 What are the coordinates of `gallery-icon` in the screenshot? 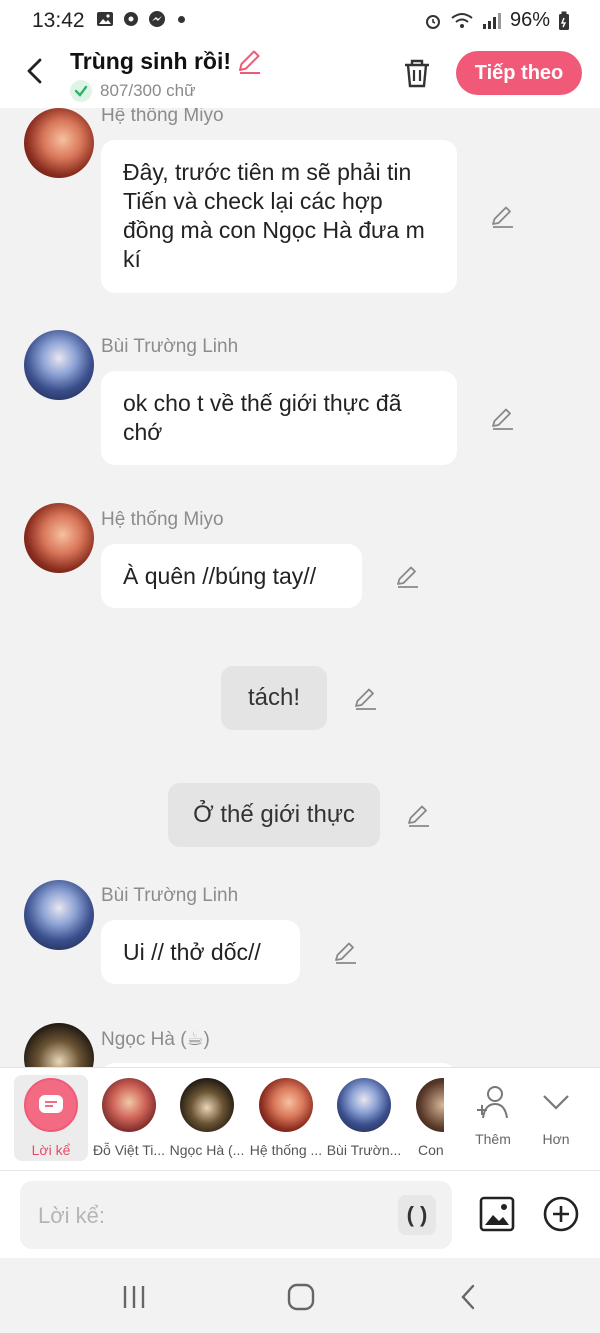 It's located at (105, 19).